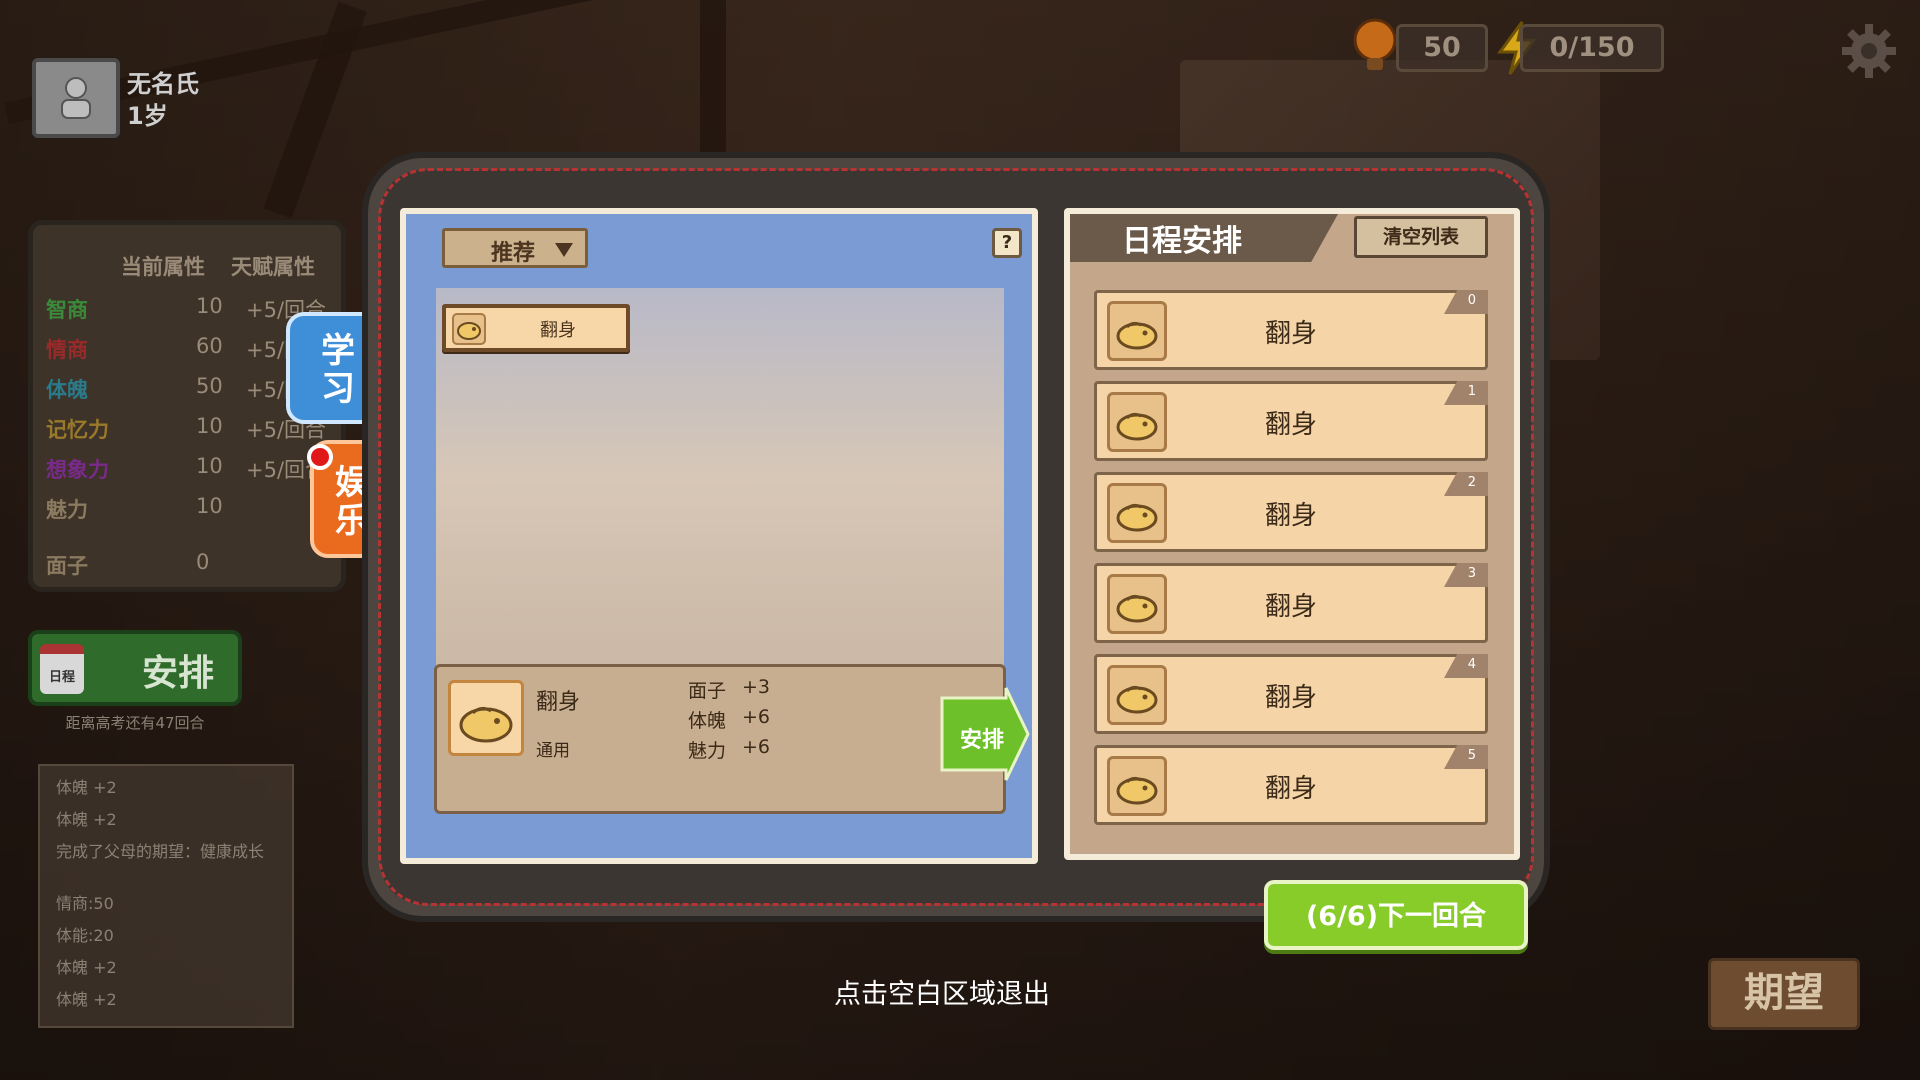 This screenshot has height=1080, width=1920. Describe the element at coordinates (982, 740) in the screenshot. I see `arrange-activity-label: 安排` at that location.